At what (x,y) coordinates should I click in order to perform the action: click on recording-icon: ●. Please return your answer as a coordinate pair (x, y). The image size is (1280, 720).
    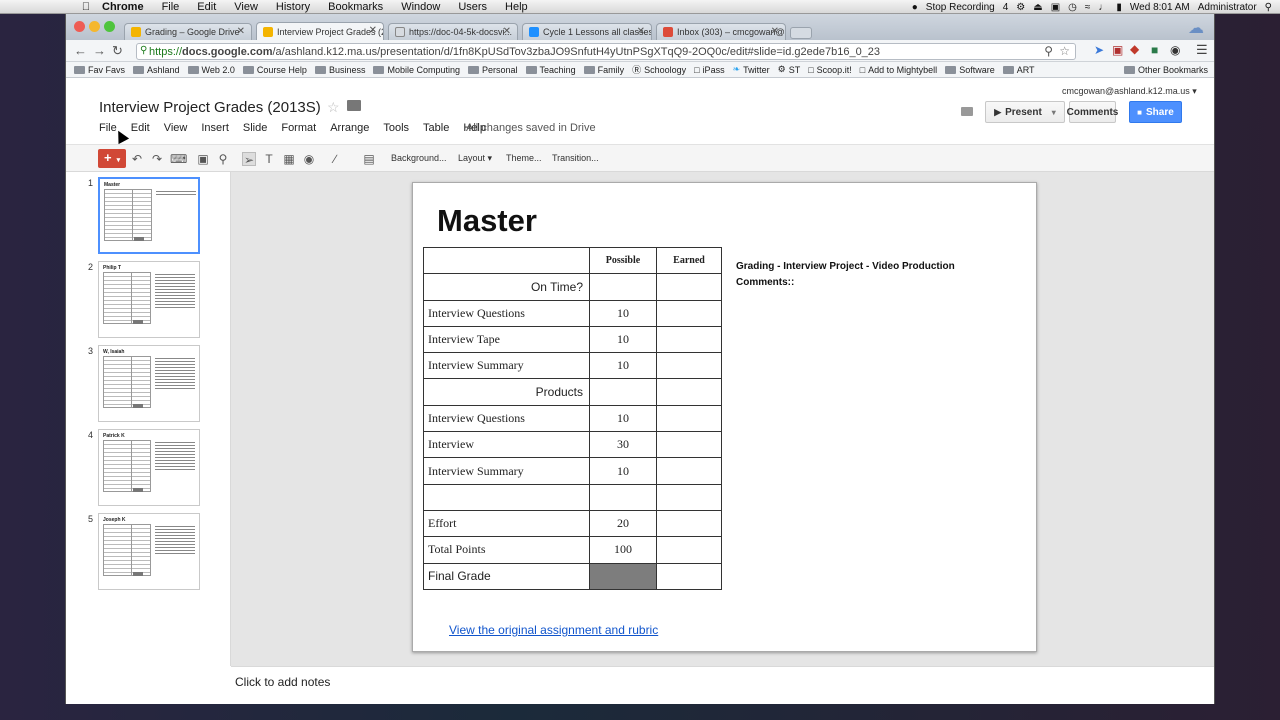
    Looking at the image, I should click on (915, 7).